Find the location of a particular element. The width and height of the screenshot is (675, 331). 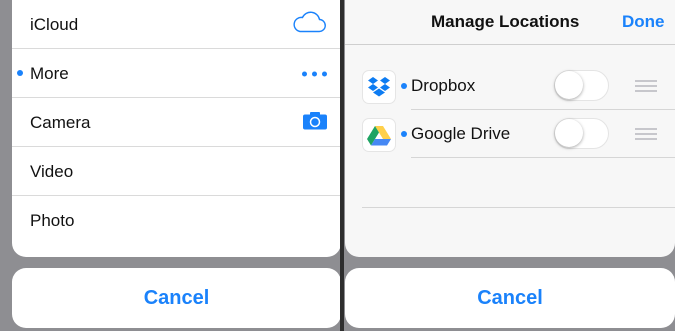

camera-icon is located at coordinates (315, 122).